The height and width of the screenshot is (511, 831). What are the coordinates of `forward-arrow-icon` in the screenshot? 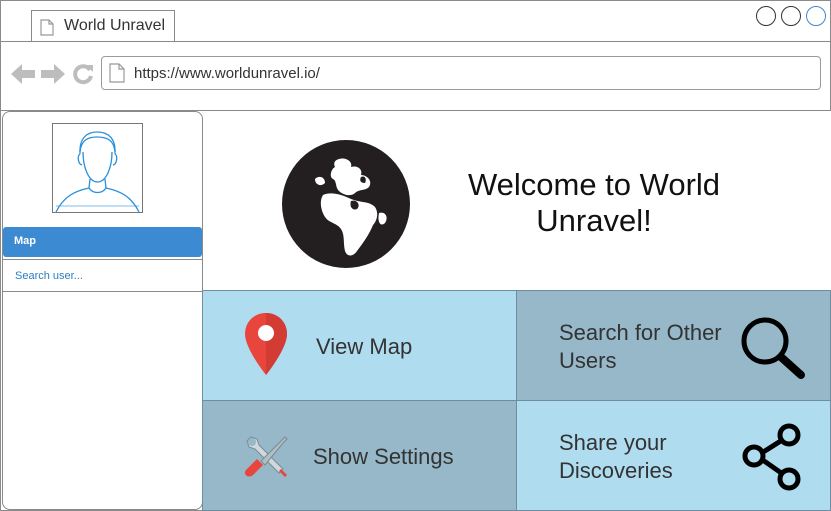 It's located at (53, 74).